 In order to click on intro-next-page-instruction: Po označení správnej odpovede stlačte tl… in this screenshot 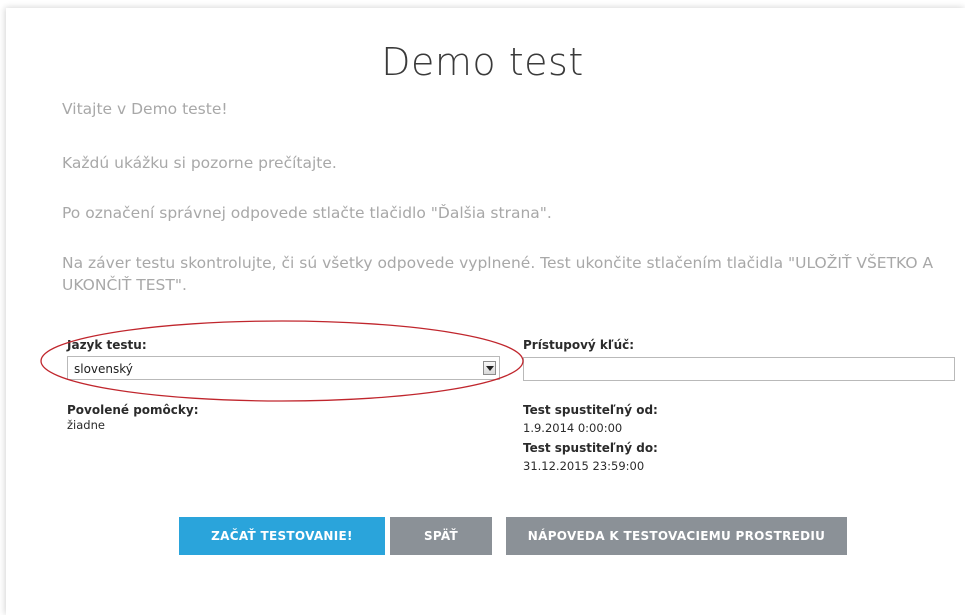, I will do `click(307, 213)`.